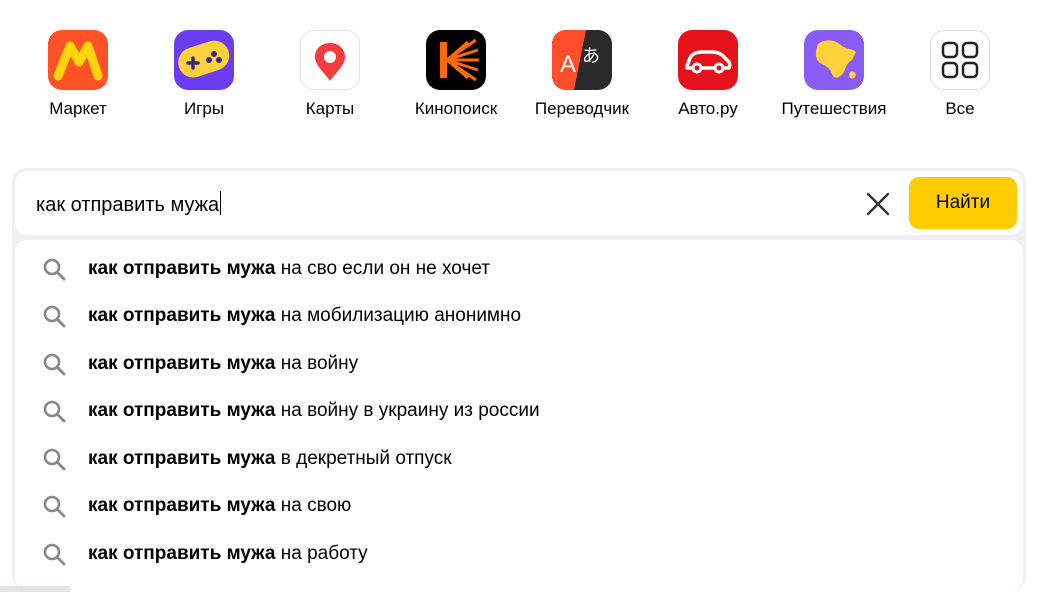  Describe the element at coordinates (960, 108) in the screenshot. I see `service-label: Все` at that location.